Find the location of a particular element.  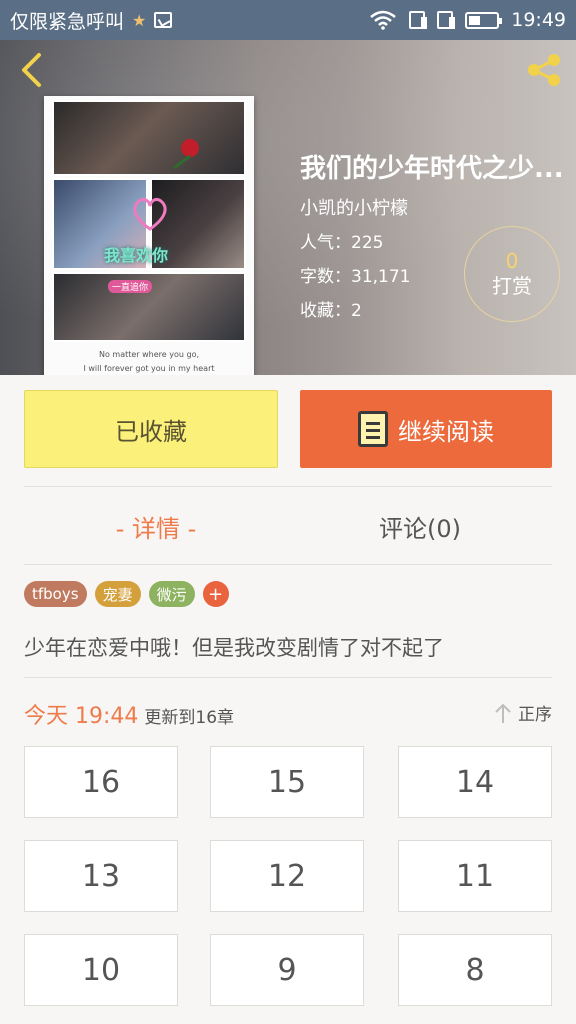

chapter-button-15: 15 is located at coordinates (287, 782).